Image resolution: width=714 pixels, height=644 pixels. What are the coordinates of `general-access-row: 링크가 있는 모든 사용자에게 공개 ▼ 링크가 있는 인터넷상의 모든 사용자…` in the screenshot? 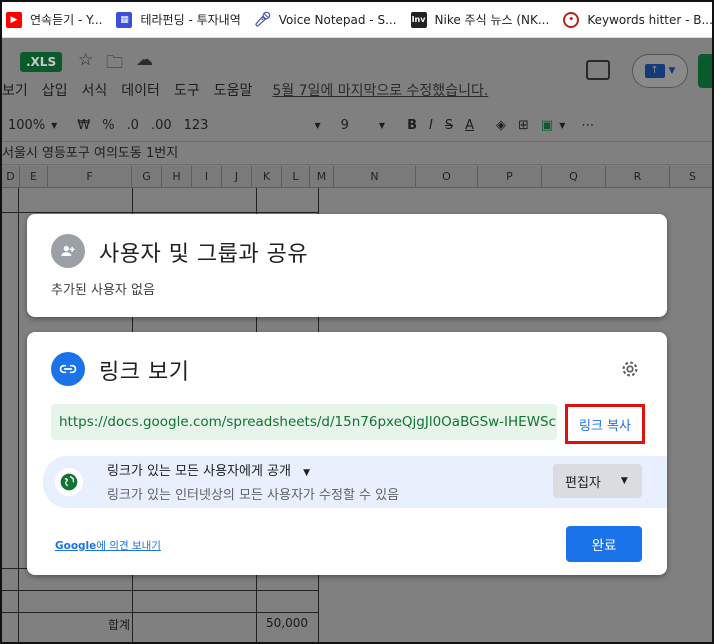 It's located at (355, 482).